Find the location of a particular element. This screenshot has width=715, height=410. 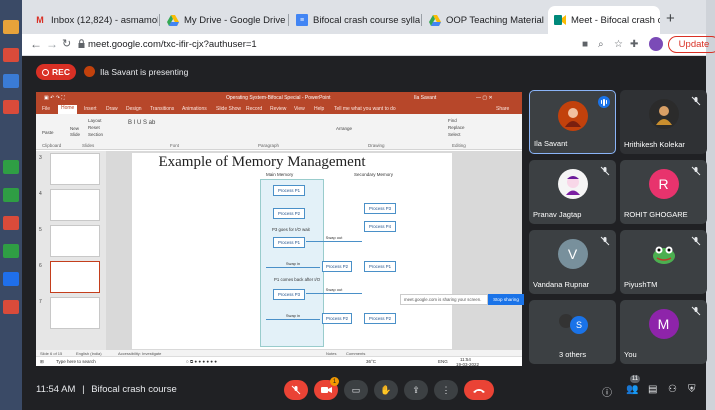

participant-name: ROHIT GHOGARE is located at coordinates (656, 214).